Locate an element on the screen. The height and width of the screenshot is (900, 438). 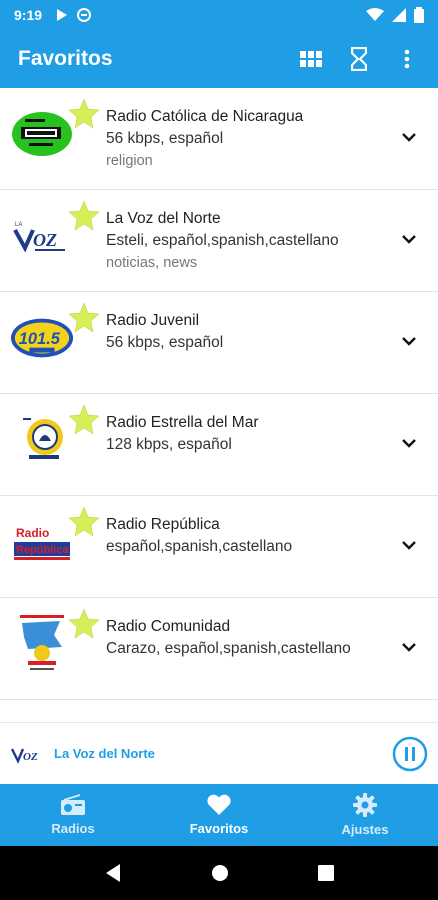
signal-icon is located at coordinates (399, 15).